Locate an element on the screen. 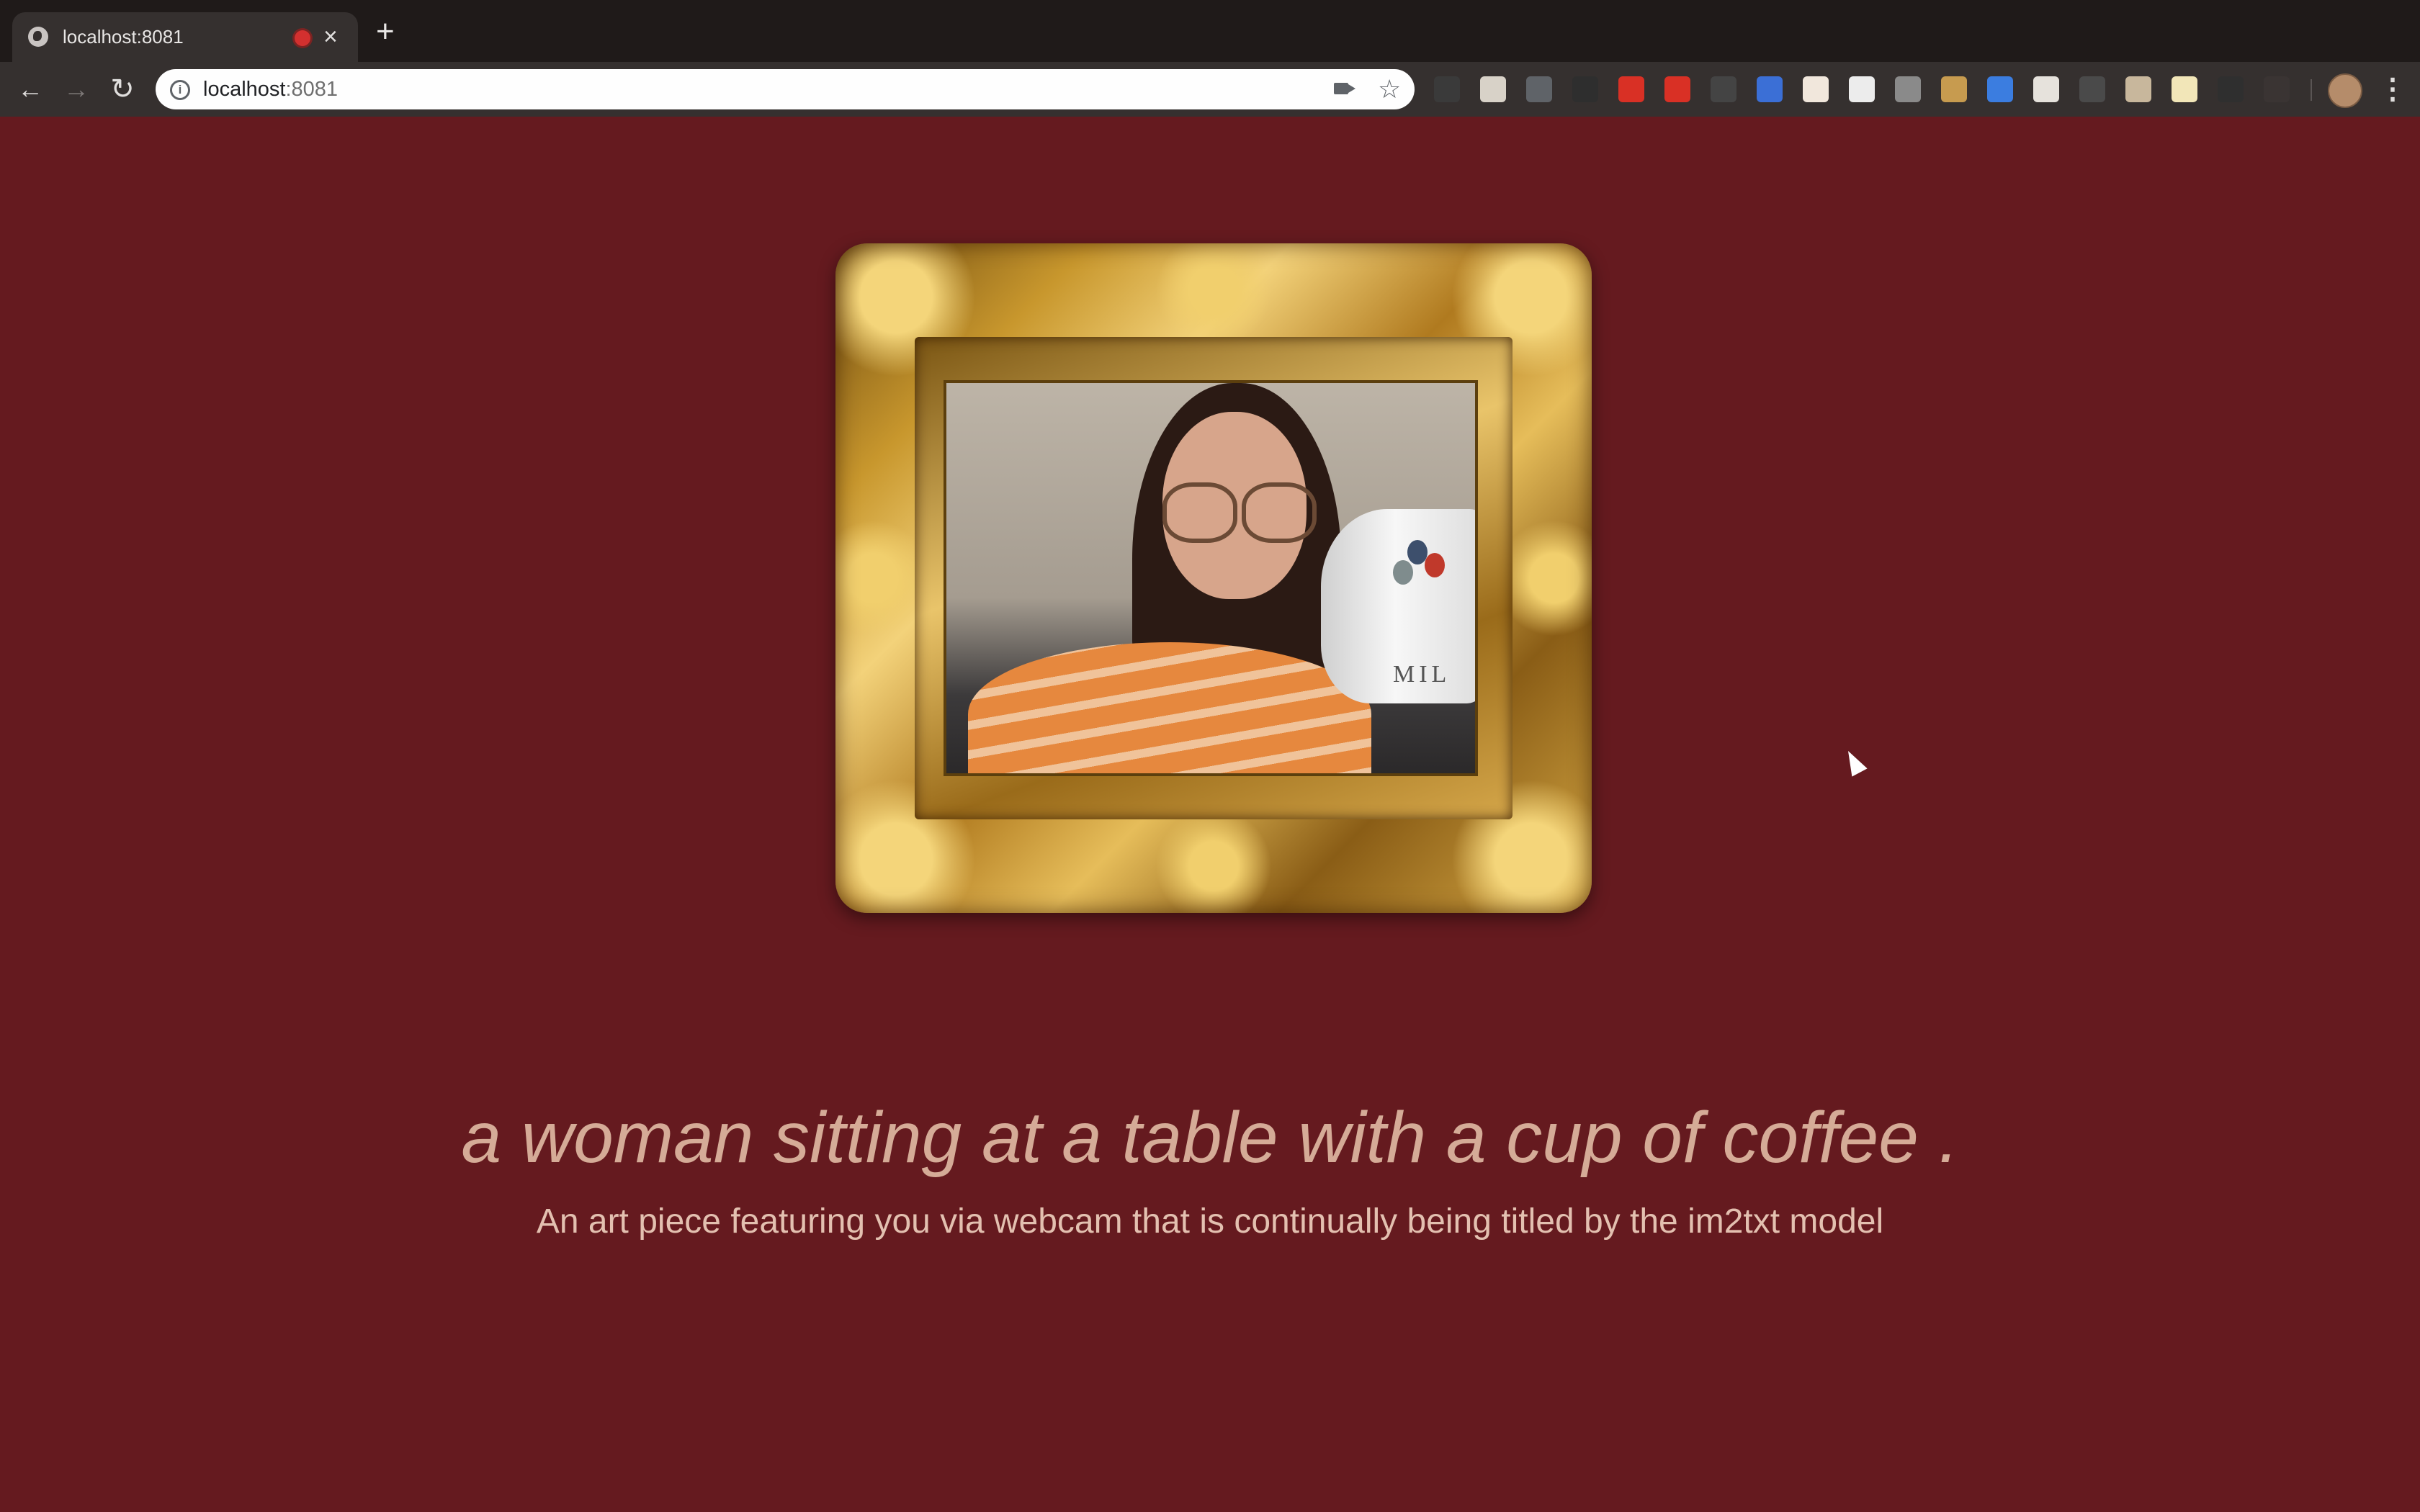 Image resolution: width=2420 pixels, height=1512 pixels. ext-compass-icon is located at coordinates (2000, 89).